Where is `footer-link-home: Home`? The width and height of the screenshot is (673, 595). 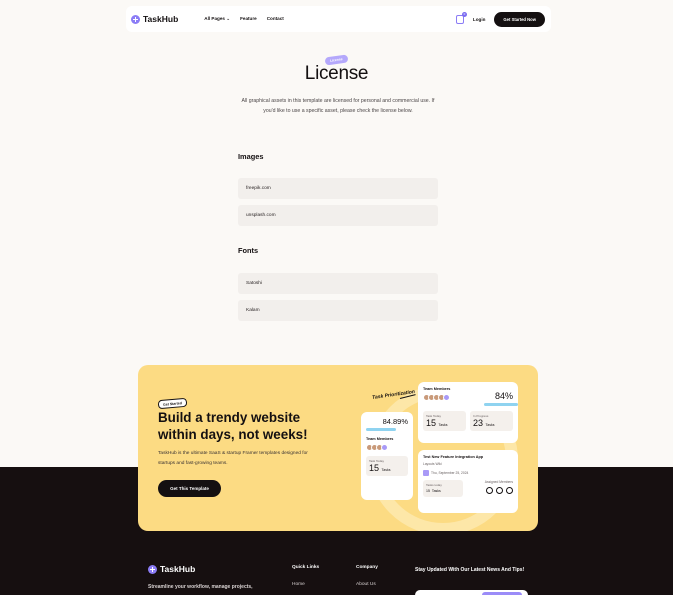 footer-link-home: Home is located at coordinates (298, 584).